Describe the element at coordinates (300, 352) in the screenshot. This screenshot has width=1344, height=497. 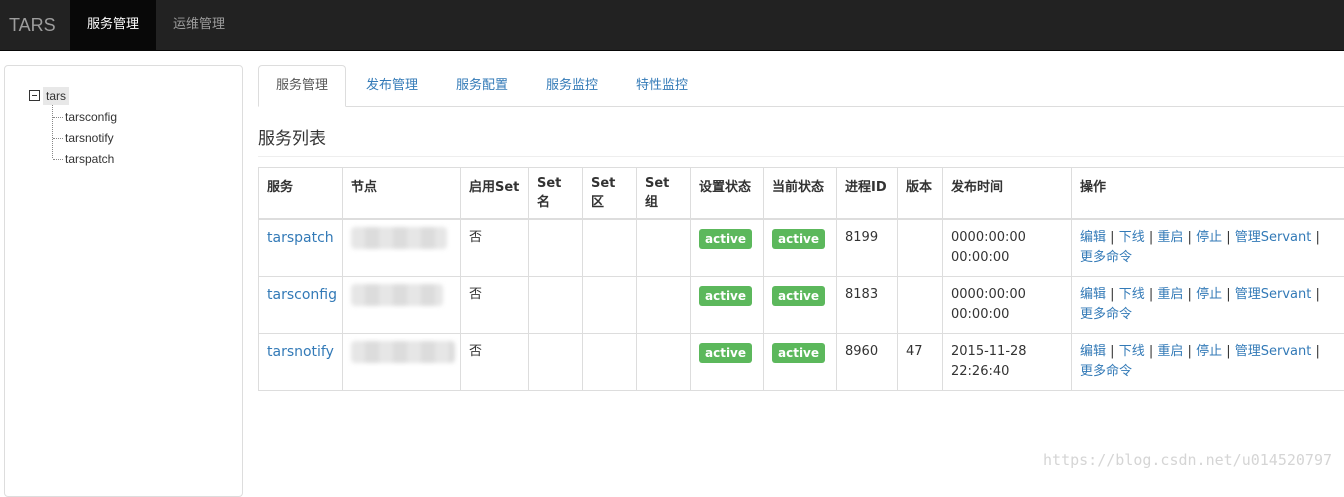
I see `service-link: tarsnotify` at that location.